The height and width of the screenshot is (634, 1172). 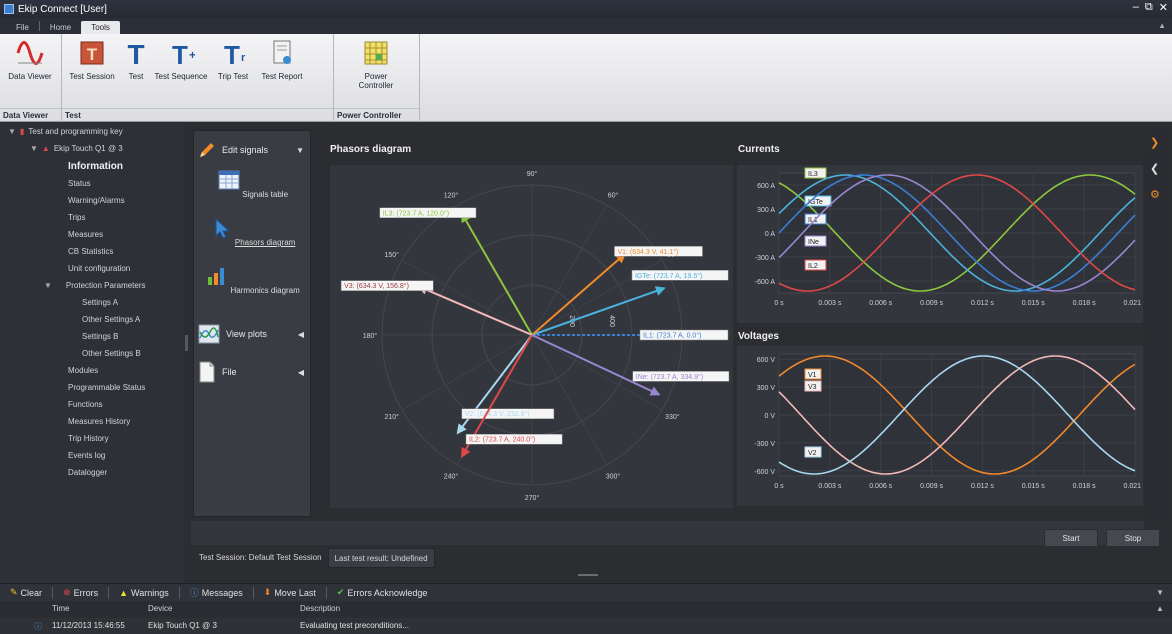 I want to click on tree-item-cb-statistics: CB Statistics, so click(x=90, y=251).